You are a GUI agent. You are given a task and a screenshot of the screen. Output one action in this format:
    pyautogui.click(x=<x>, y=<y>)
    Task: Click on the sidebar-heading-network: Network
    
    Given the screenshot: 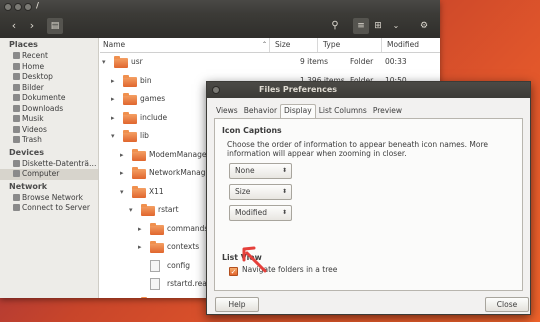 What is the action you would take?
    pyautogui.click(x=28, y=186)
    